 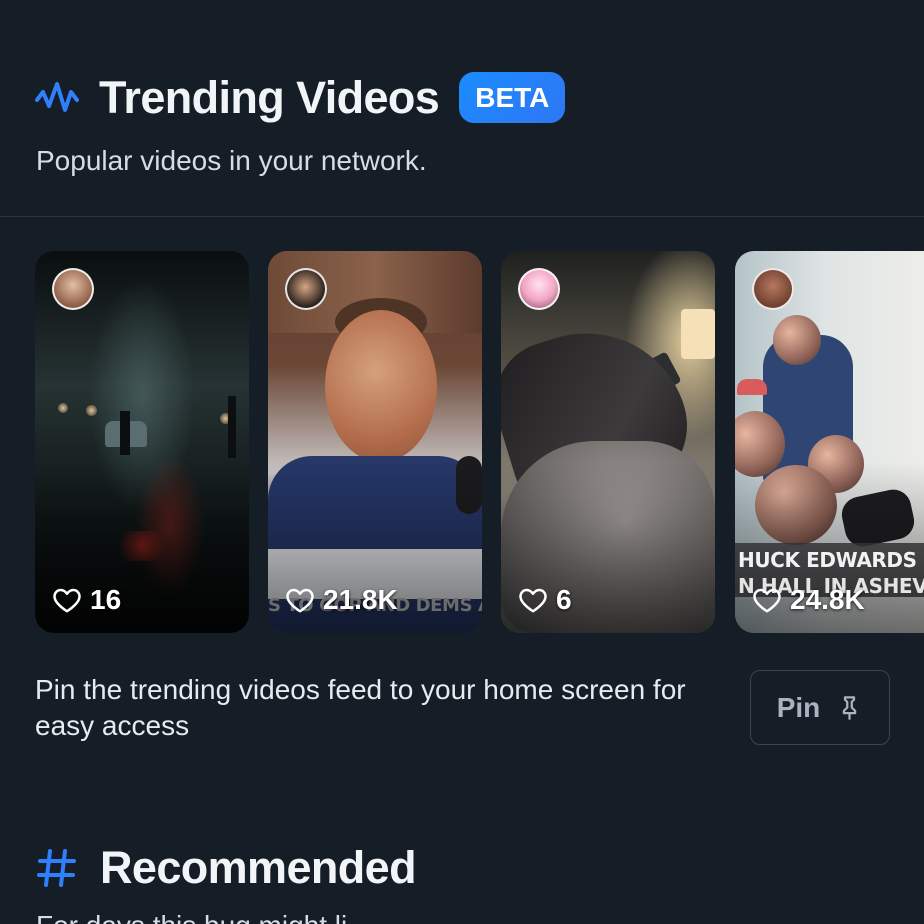 I want to click on pulse-icon, so click(x=57, y=96).